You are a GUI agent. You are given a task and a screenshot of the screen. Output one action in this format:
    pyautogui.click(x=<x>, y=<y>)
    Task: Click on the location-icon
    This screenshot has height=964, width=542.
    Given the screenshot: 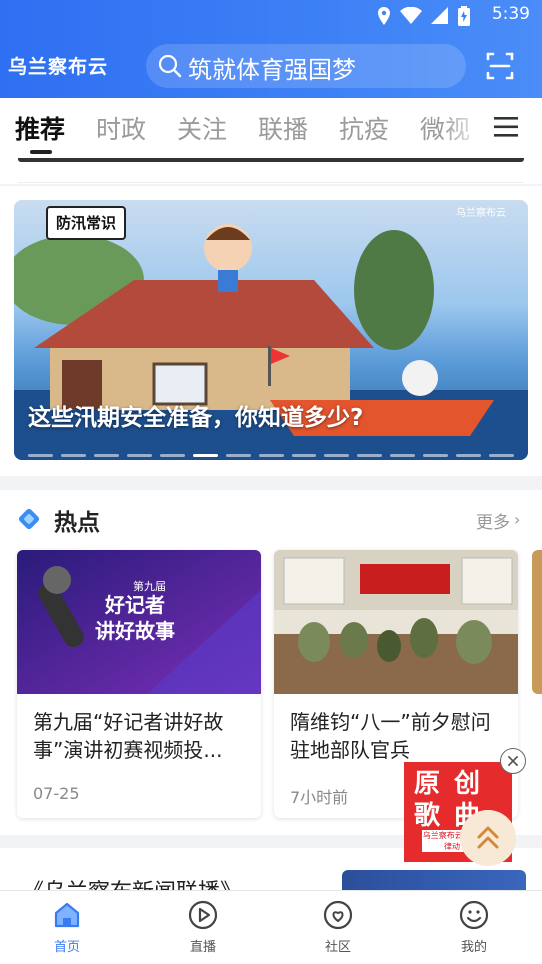 What is the action you would take?
    pyautogui.click(x=384, y=18)
    